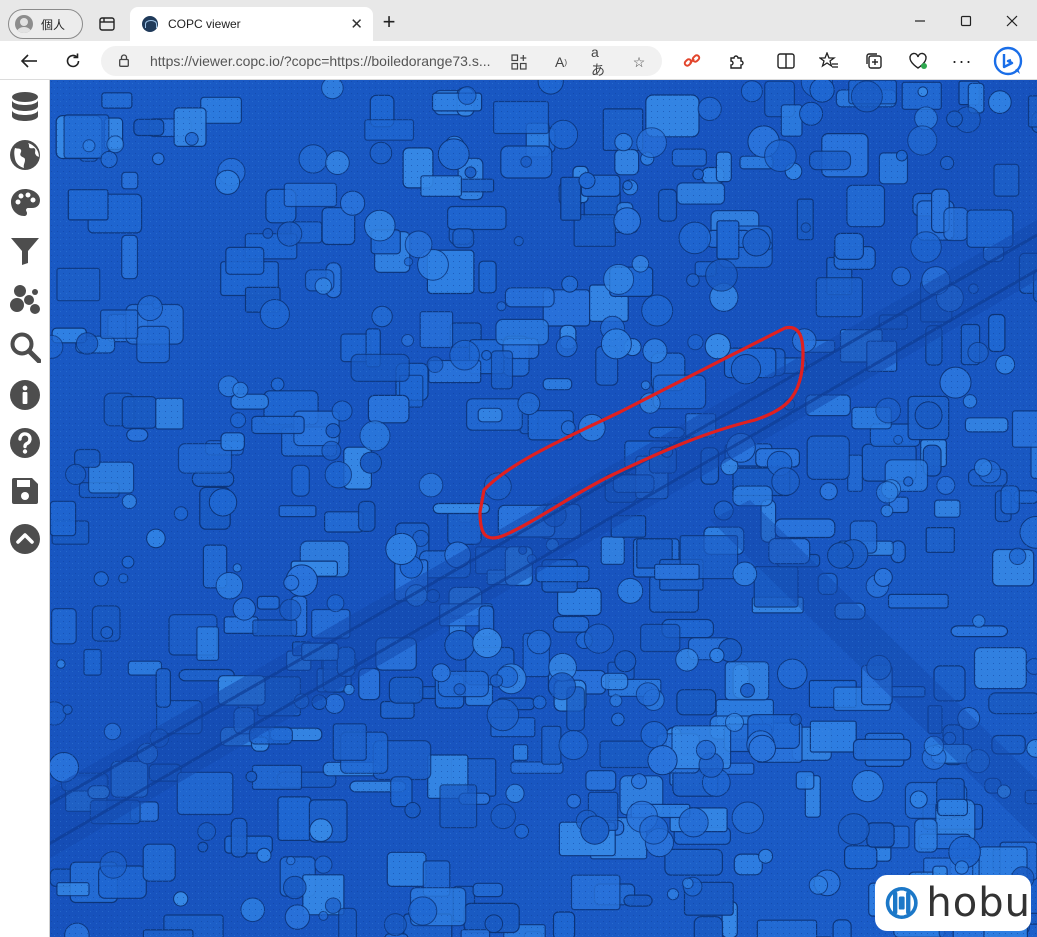 The image size is (1037, 937). Describe the element at coordinates (24, 24) in the screenshot. I see `avatar-icon` at that location.